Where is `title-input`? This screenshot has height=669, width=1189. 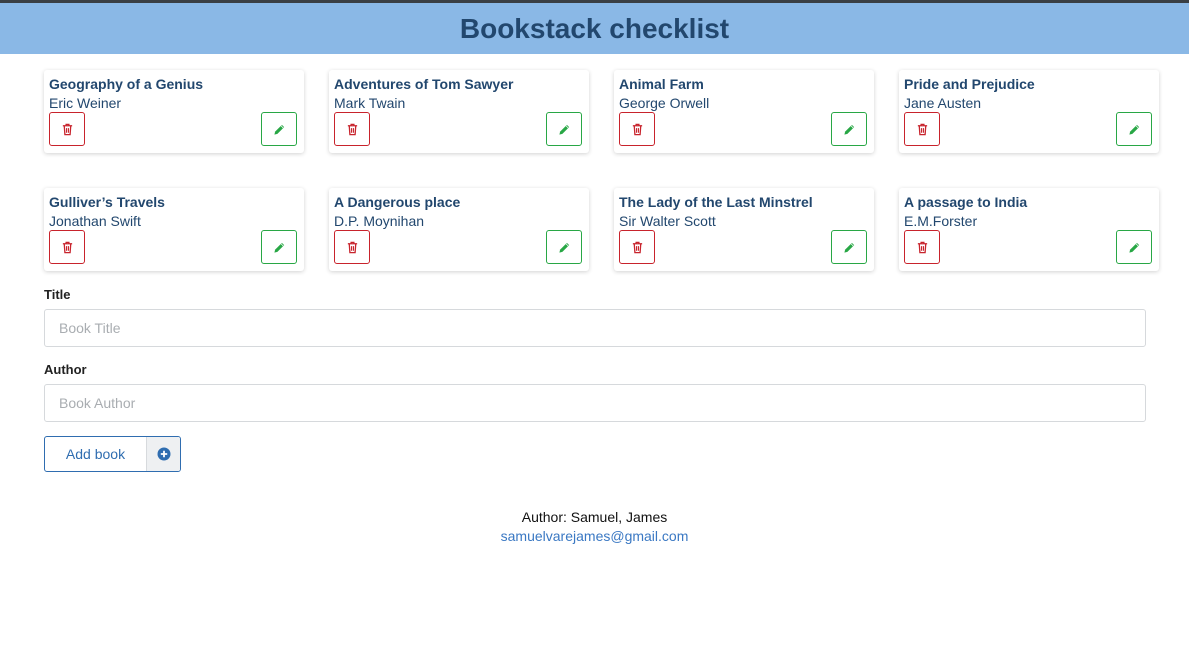
title-input is located at coordinates (595, 328).